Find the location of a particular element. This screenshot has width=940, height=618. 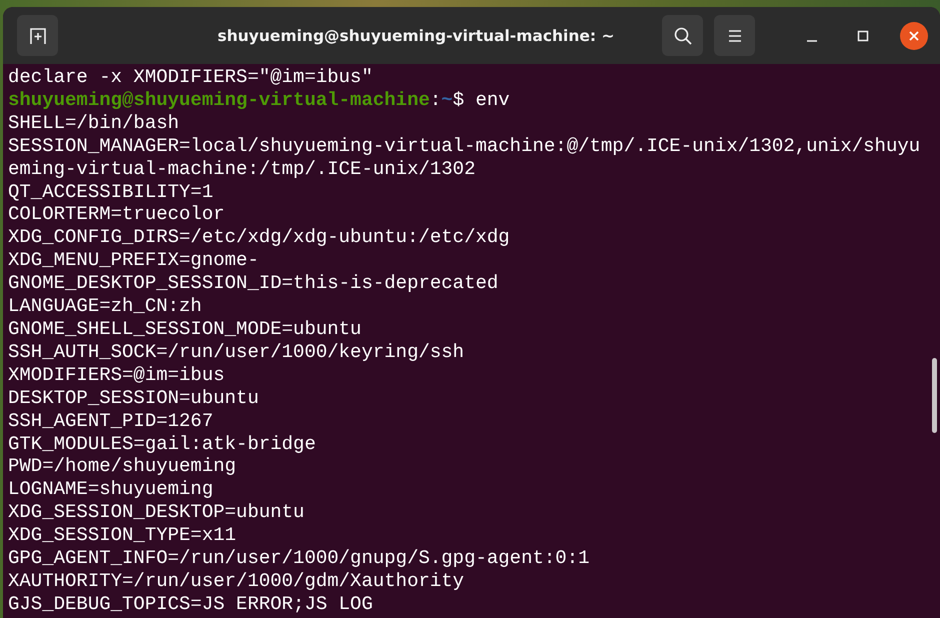

terminal-output-line: XDG_CONFIG_DIRS=/etc/xdg/xdg-ubuntu:/etc/xdg is located at coordinates (259, 238).